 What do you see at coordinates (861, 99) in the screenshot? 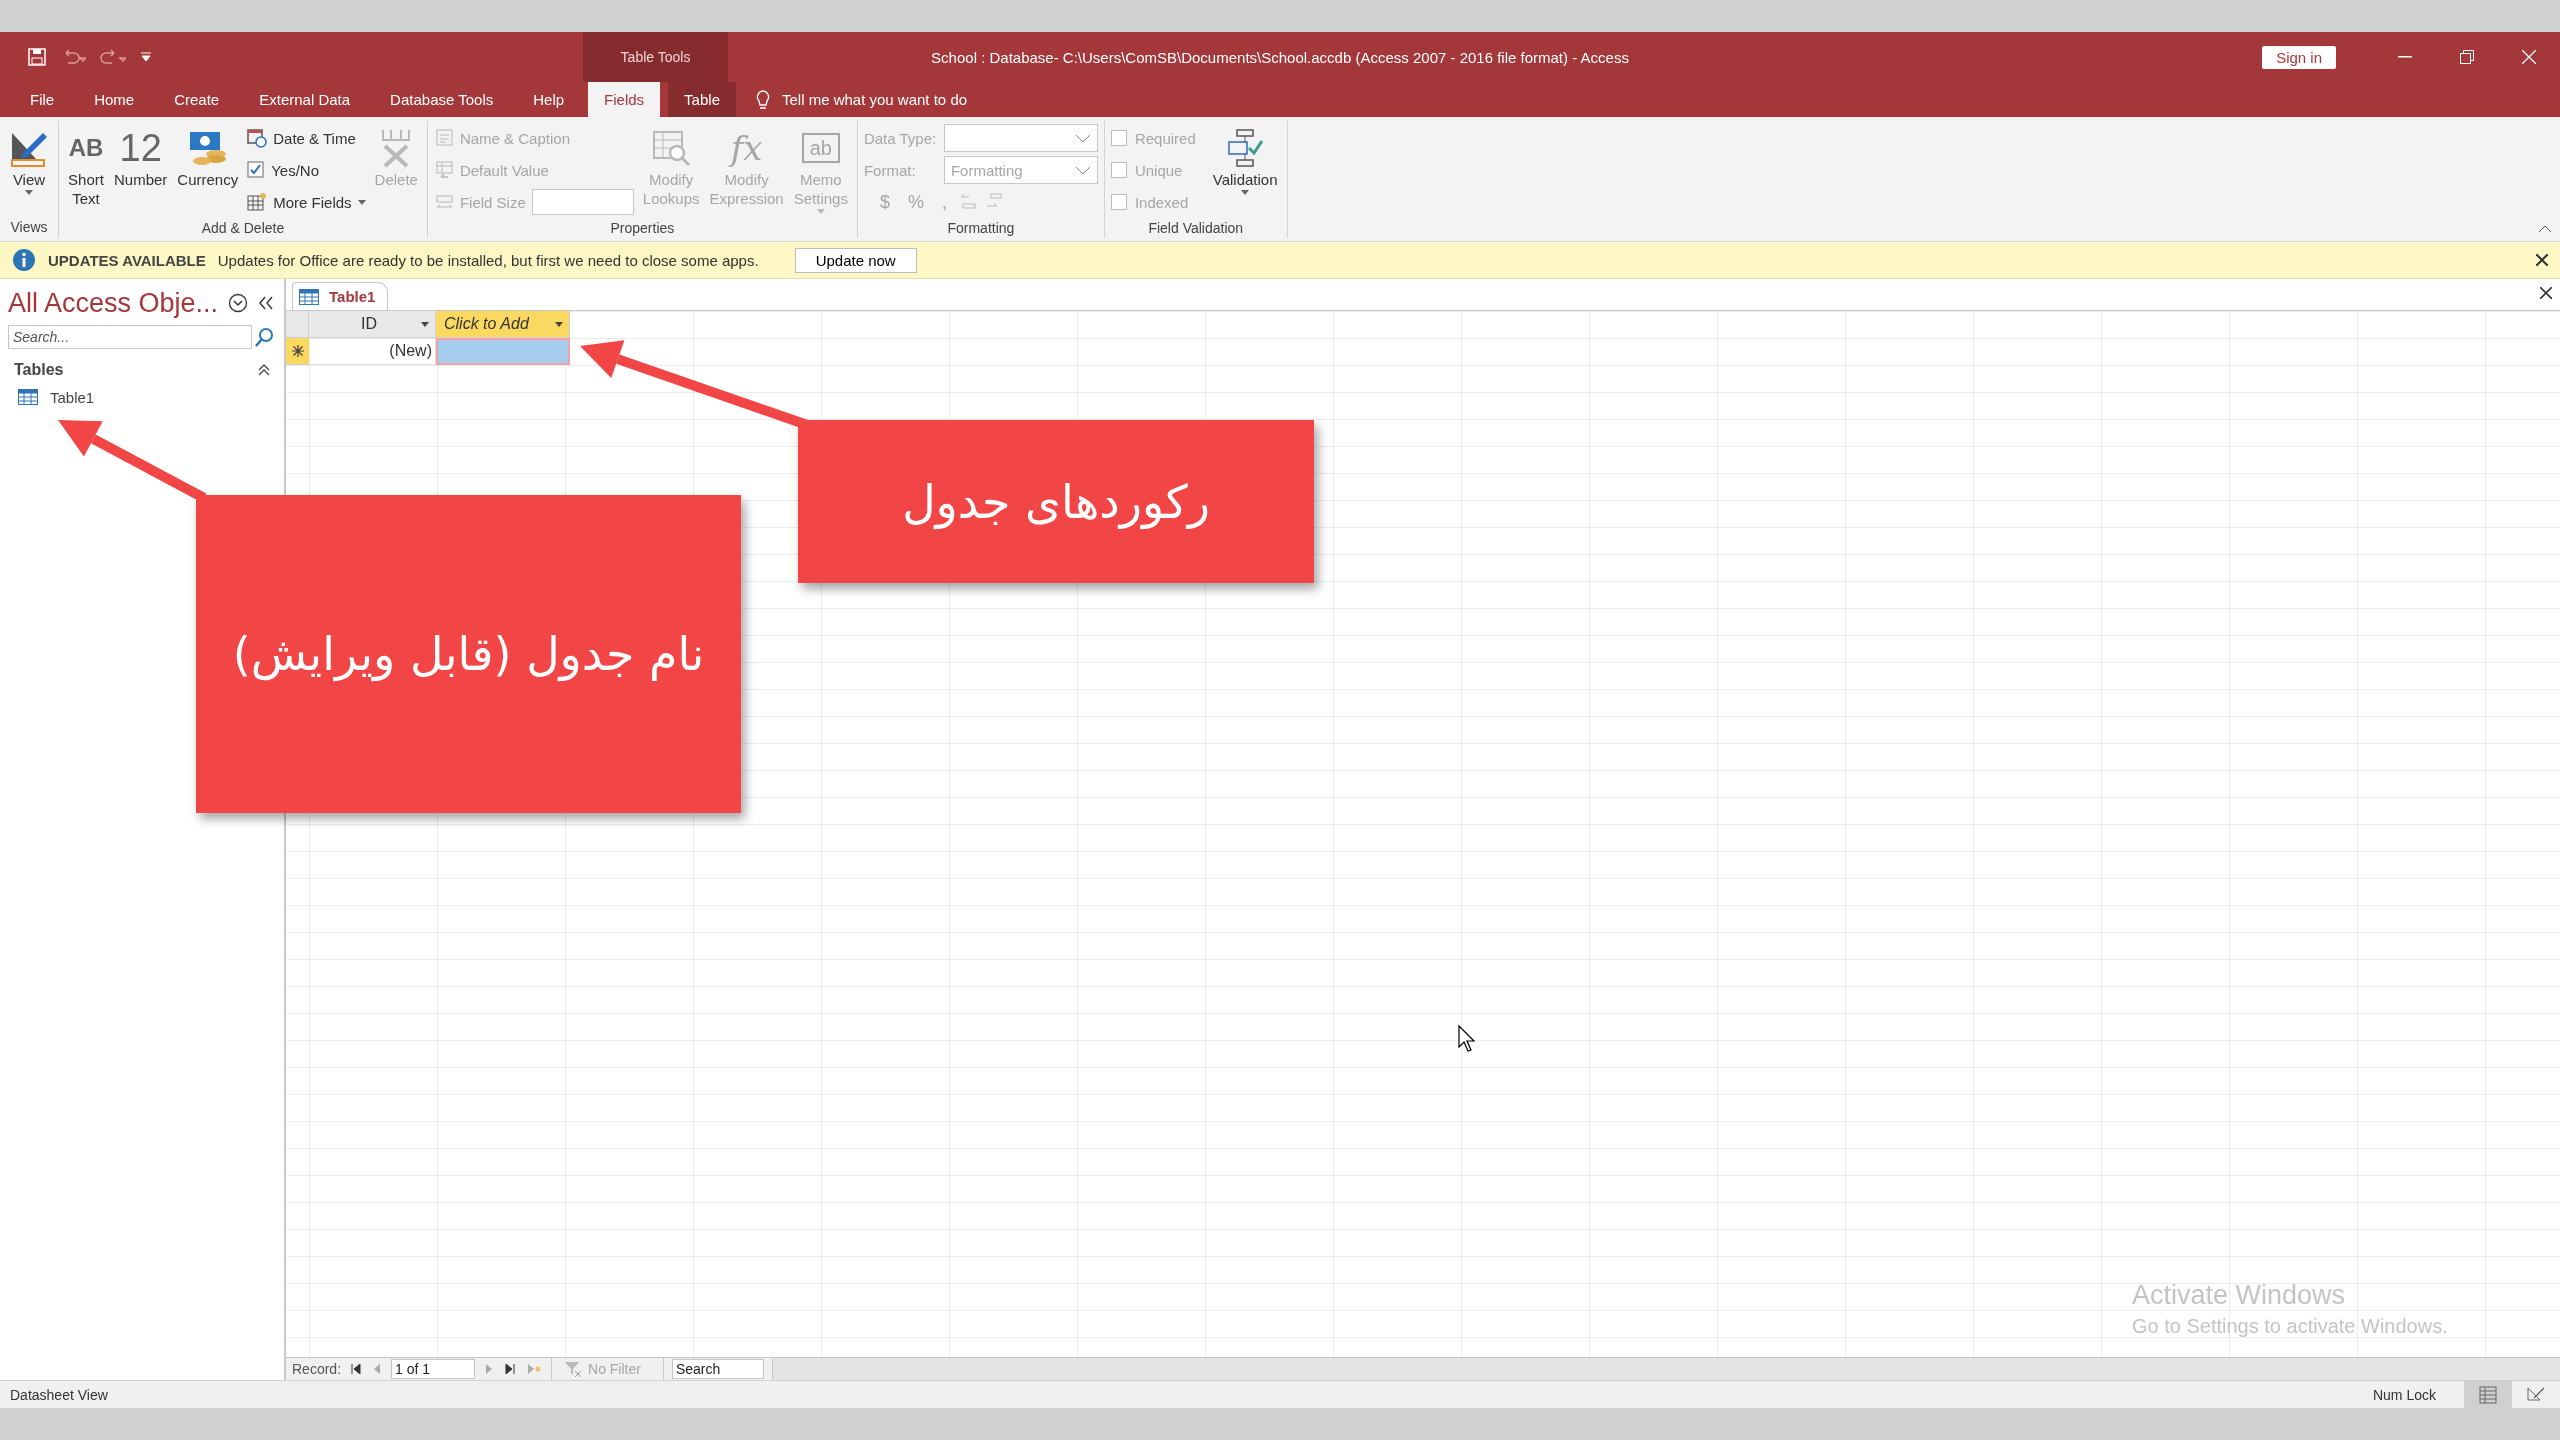
I see `tell-me-search: Tell me what you want to do` at bounding box center [861, 99].